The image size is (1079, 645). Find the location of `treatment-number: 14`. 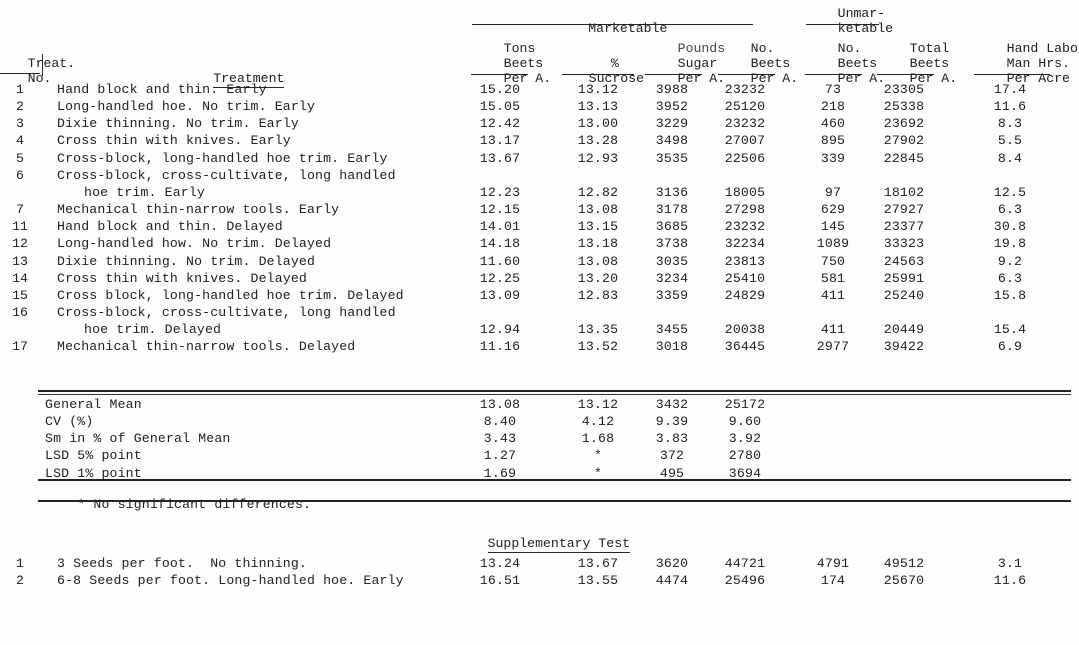

treatment-number: 14 is located at coordinates (20, 278).